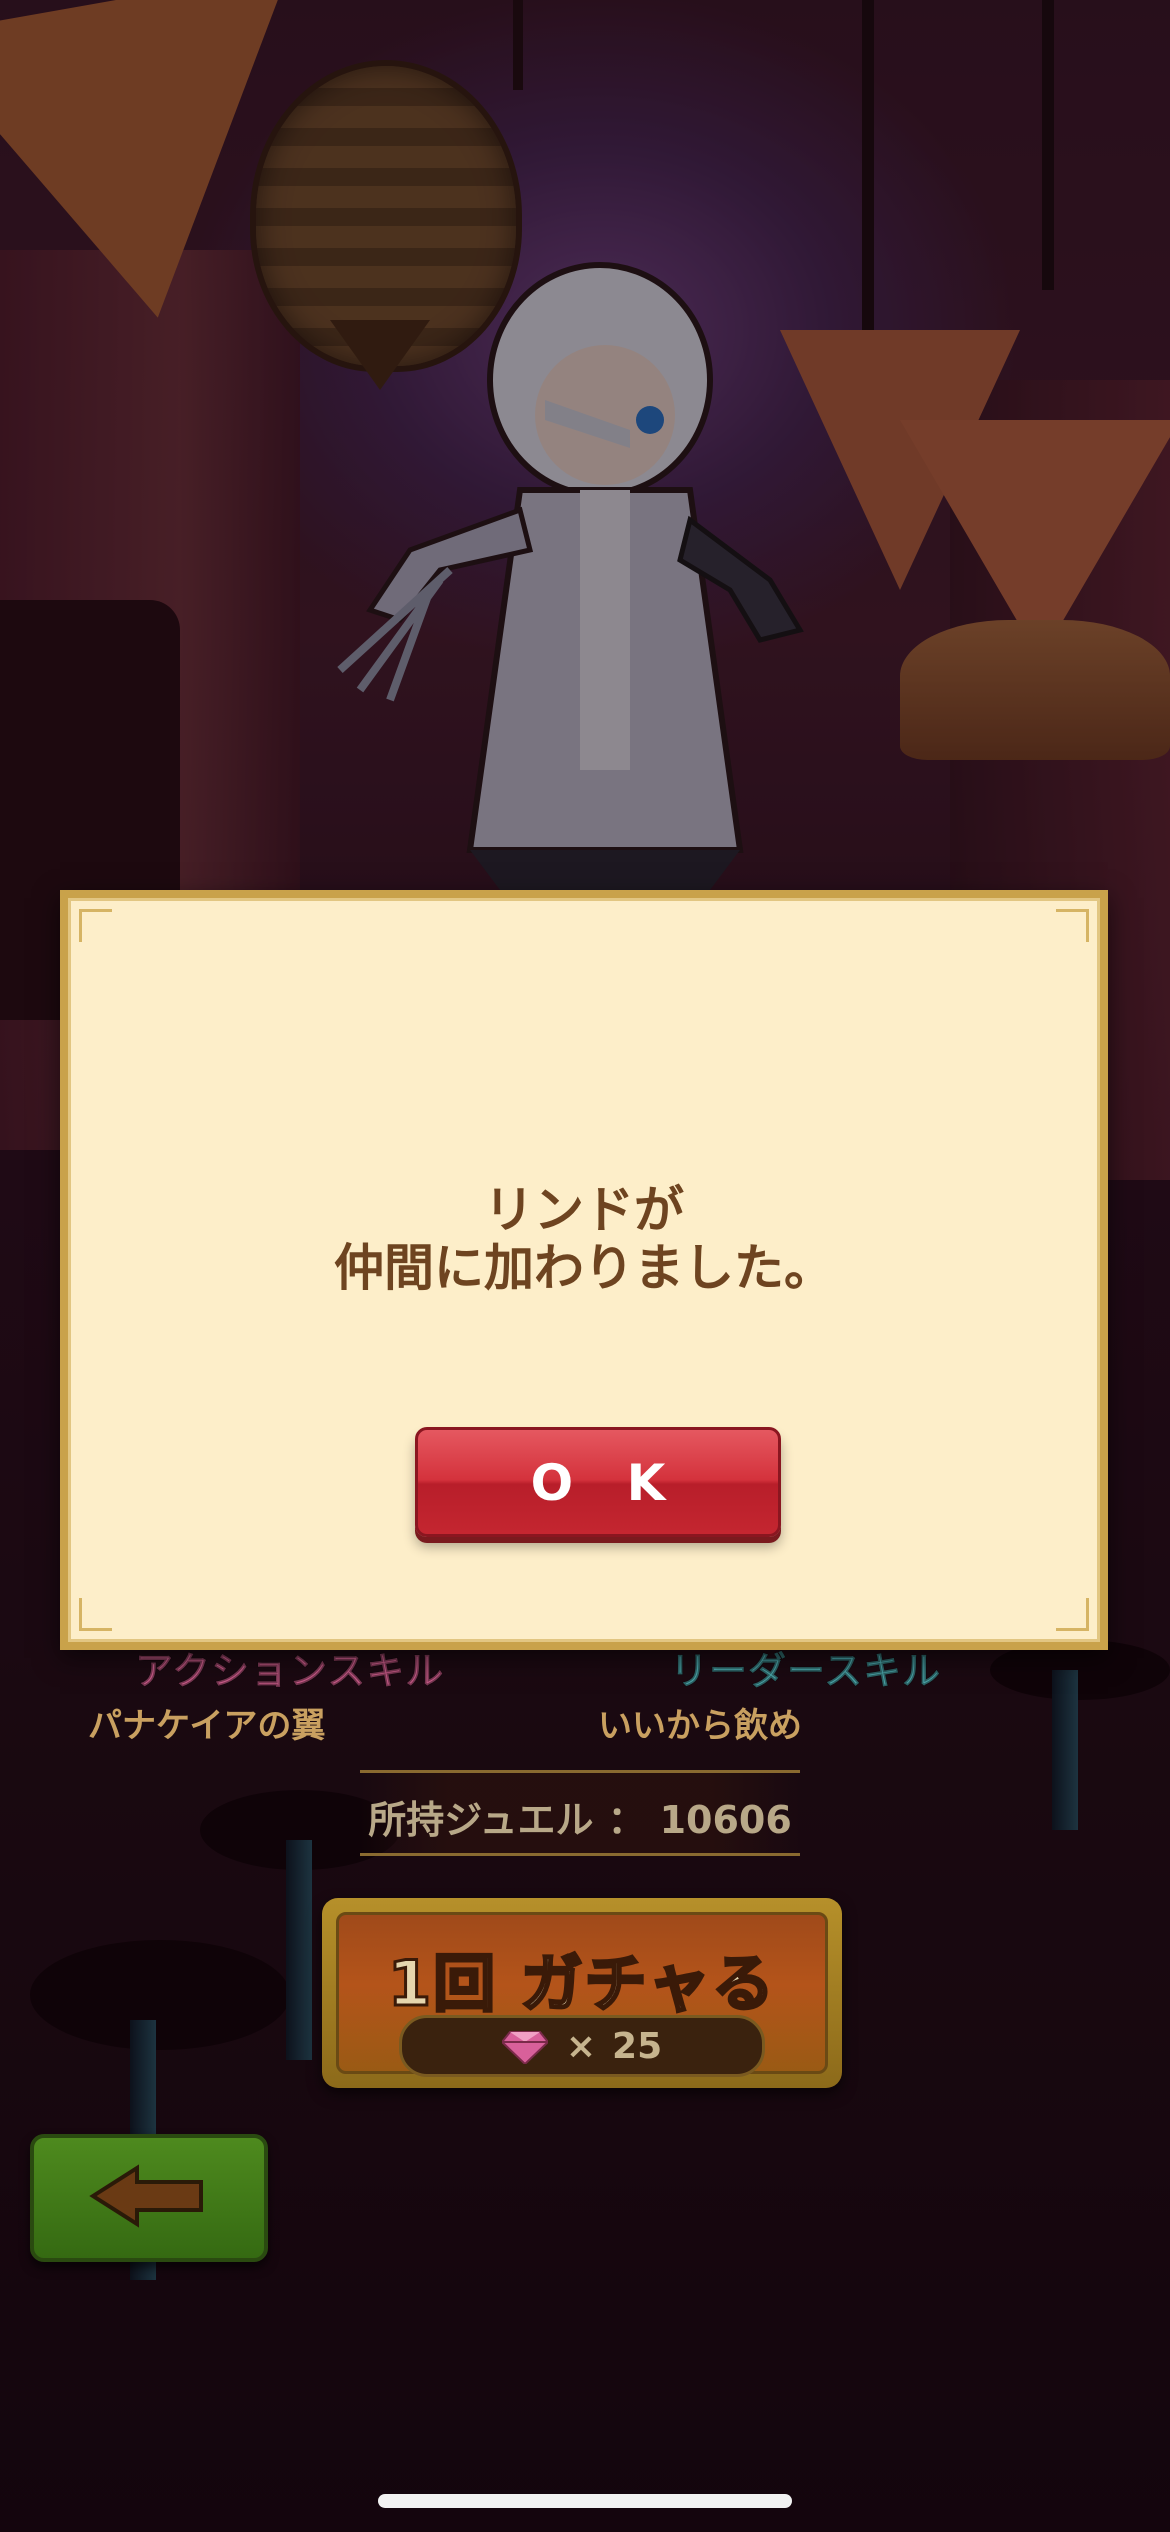 Image resolution: width=1170 pixels, height=2532 pixels. I want to click on ok-button: O K, so click(598, 1482).